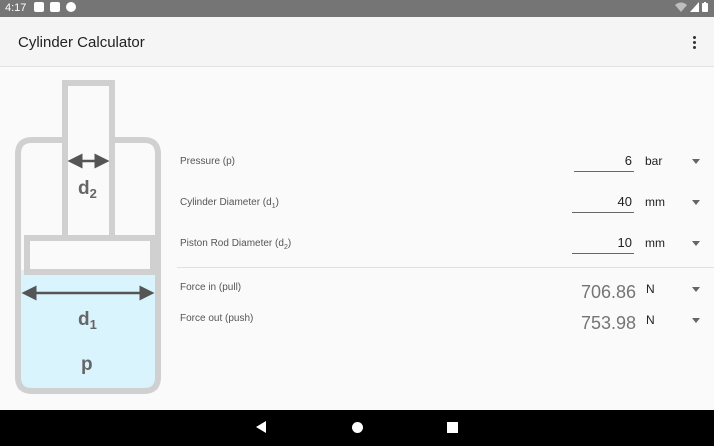 The width and height of the screenshot is (714, 446). Describe the element at coordinates (608, 323) in the screenshot. I see `force-out-value: 753.98` at that location.